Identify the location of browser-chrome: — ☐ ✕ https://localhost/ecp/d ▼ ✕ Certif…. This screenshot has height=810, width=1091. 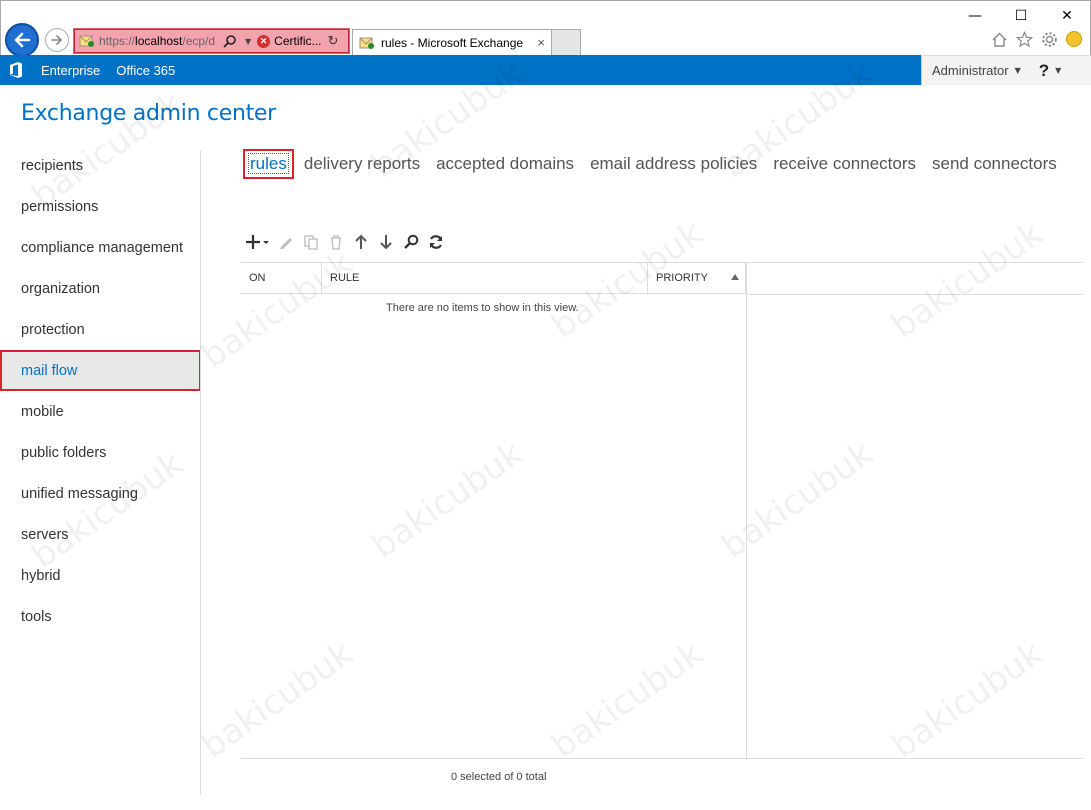
(545, 28).